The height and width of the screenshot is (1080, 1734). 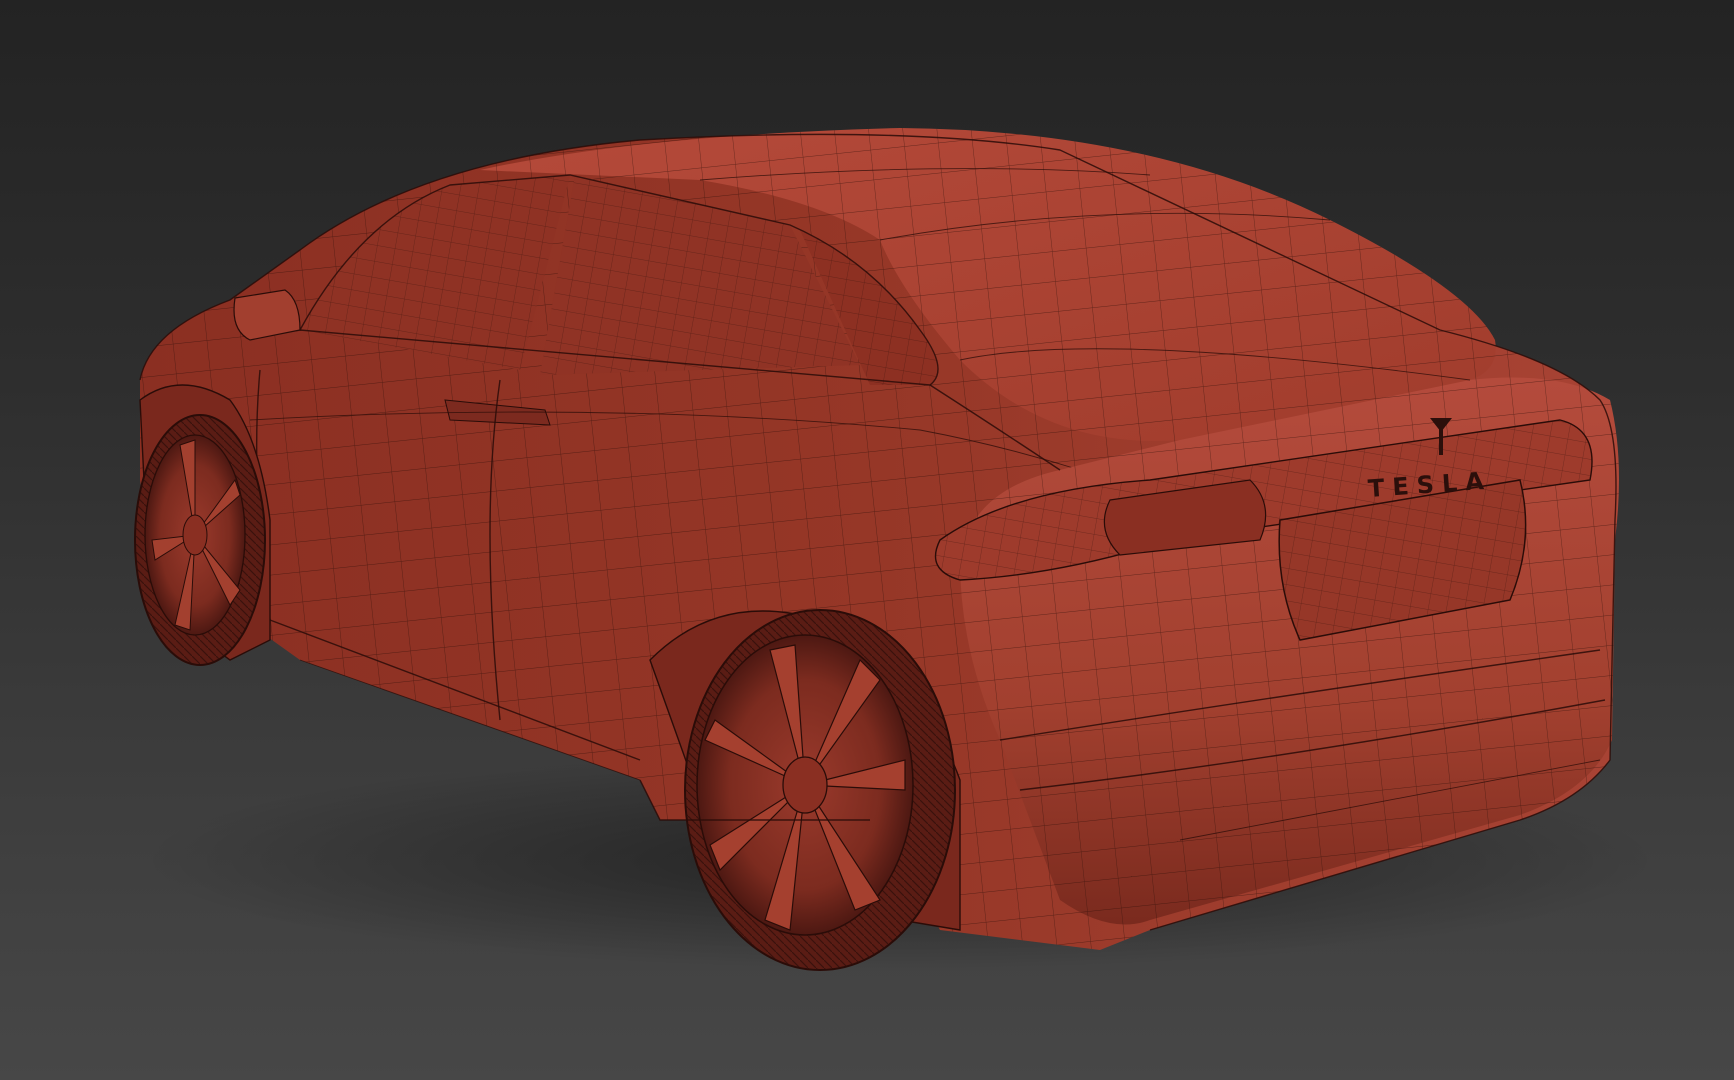 What do you see at coordinates (200, 540) in the screenshot?
I see `front-wheel` at bounding box center [200, 540].